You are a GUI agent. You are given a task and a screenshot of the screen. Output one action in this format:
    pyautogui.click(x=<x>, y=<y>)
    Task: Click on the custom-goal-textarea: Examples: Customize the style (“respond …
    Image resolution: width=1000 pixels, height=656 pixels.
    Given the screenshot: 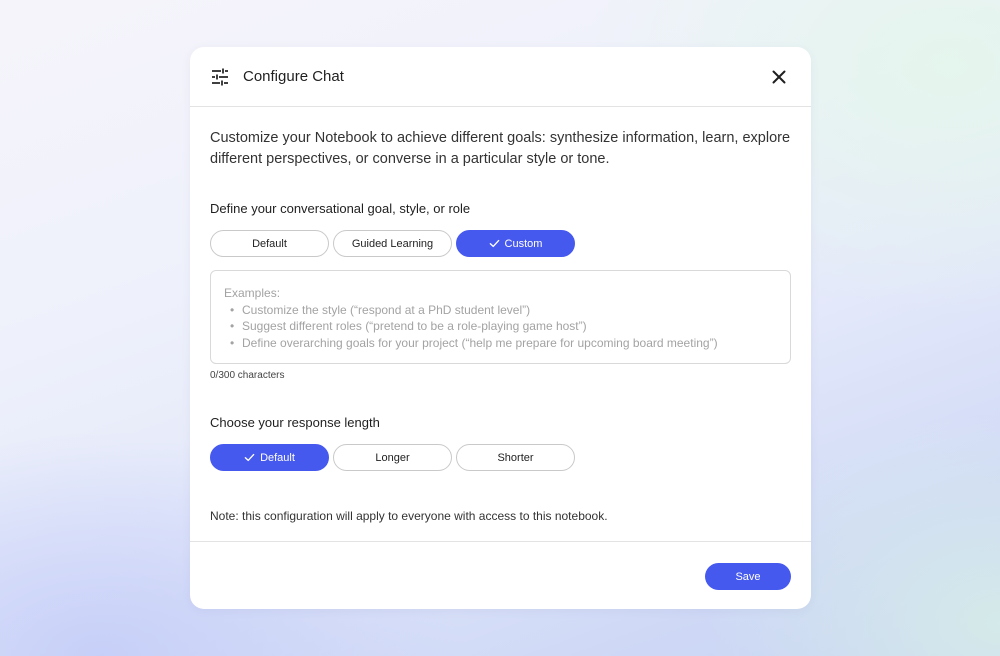 What is the action you would take?
    pyautogui.click(x=500, y=317)
    